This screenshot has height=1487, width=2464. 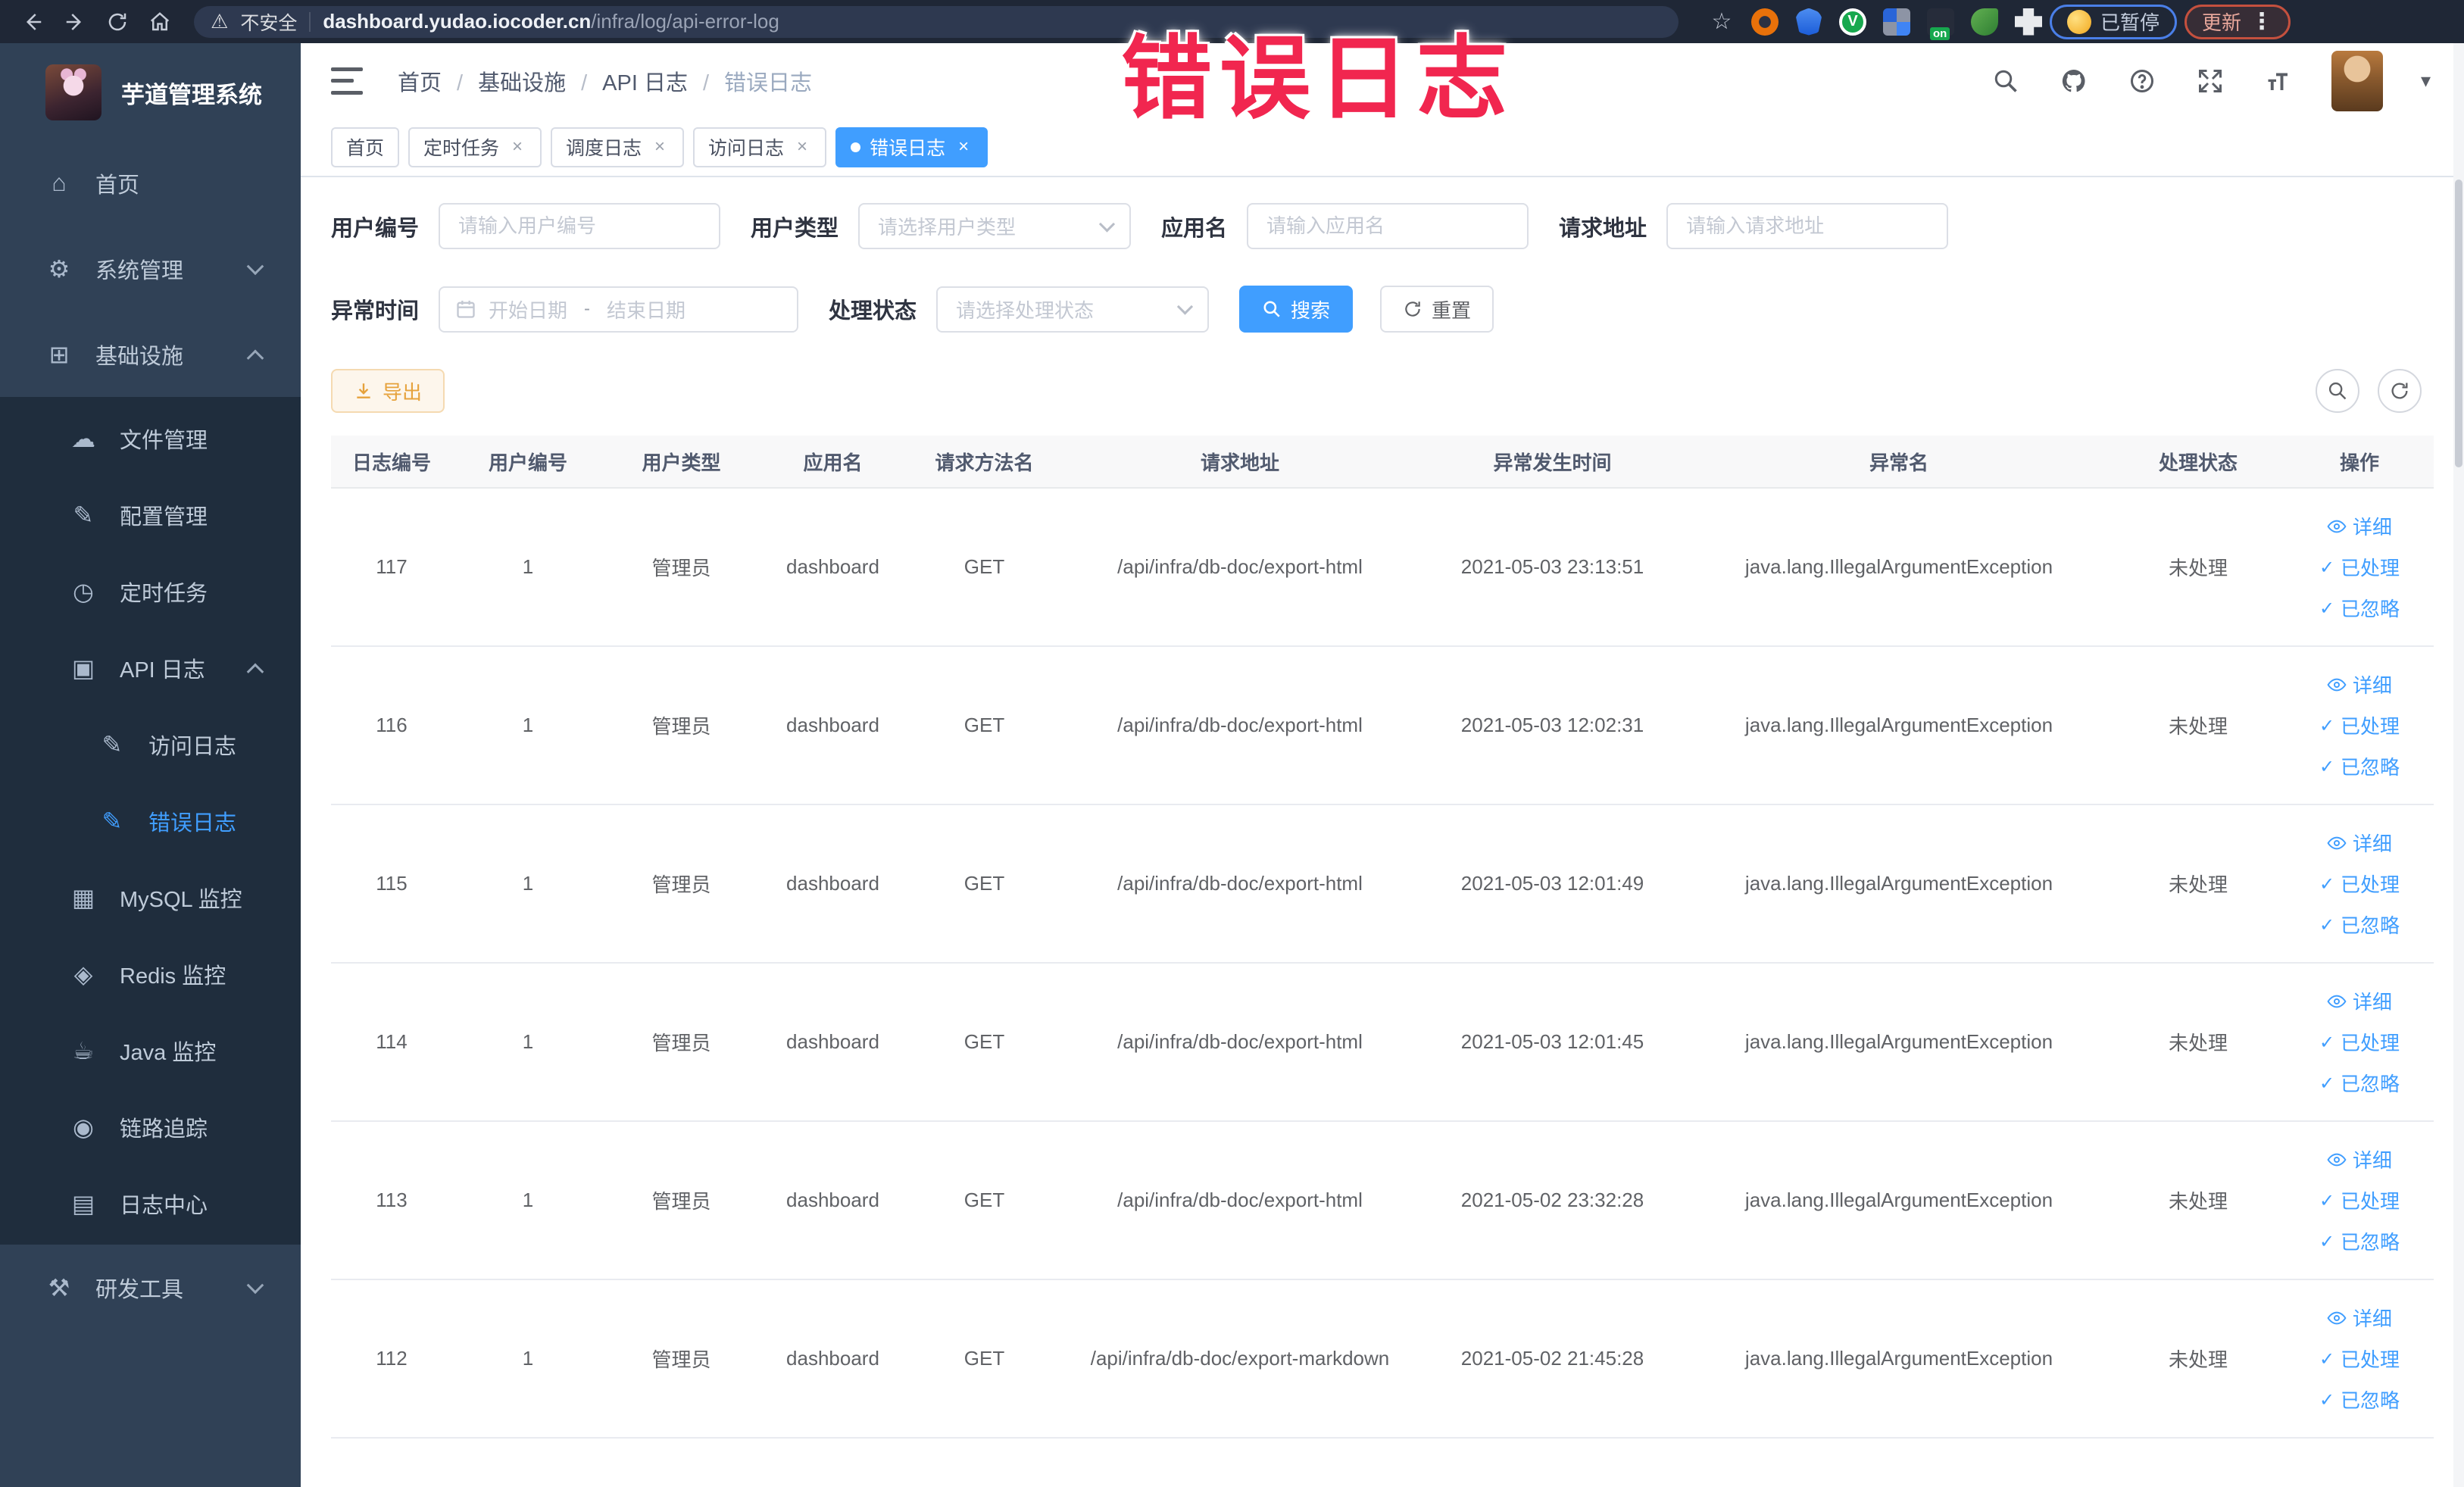 I want to click on cell-request-url: /api/infra/db-doc/export-html, so click(x=1240, y=566).